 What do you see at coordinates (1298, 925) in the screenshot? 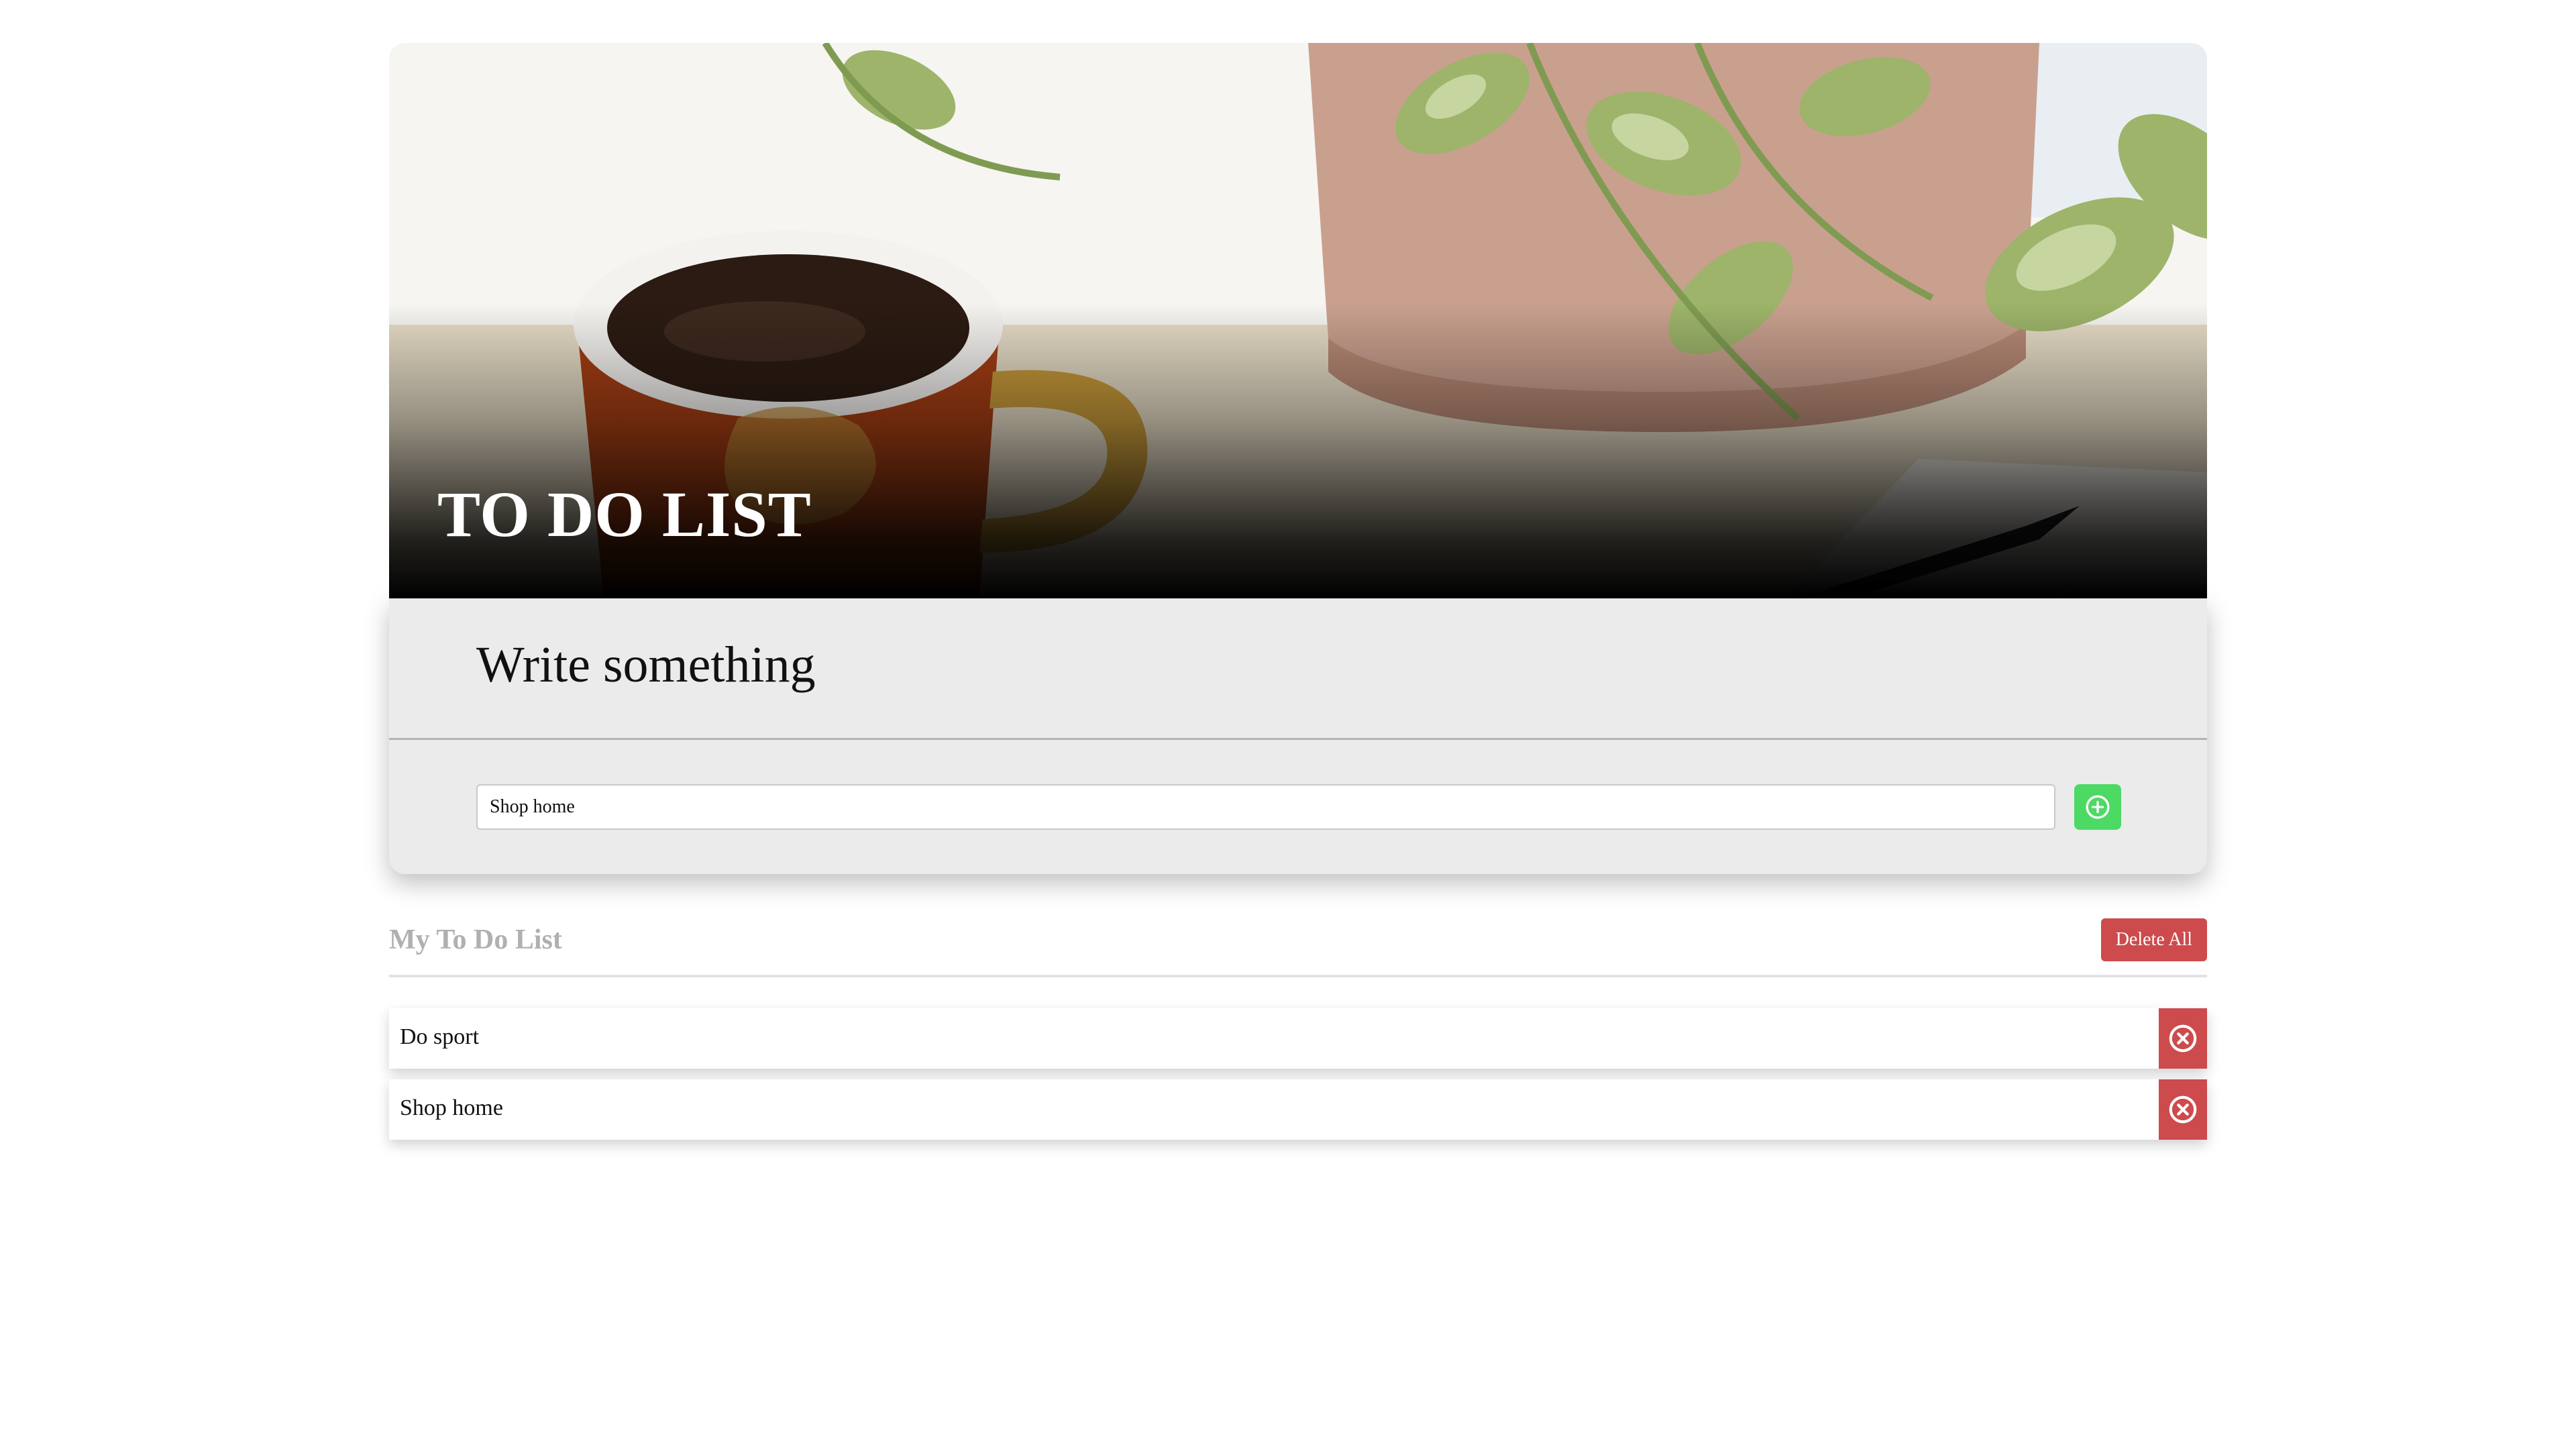
I see `list-header: My To Do List Delete All` at bounding box center [1298, 925].